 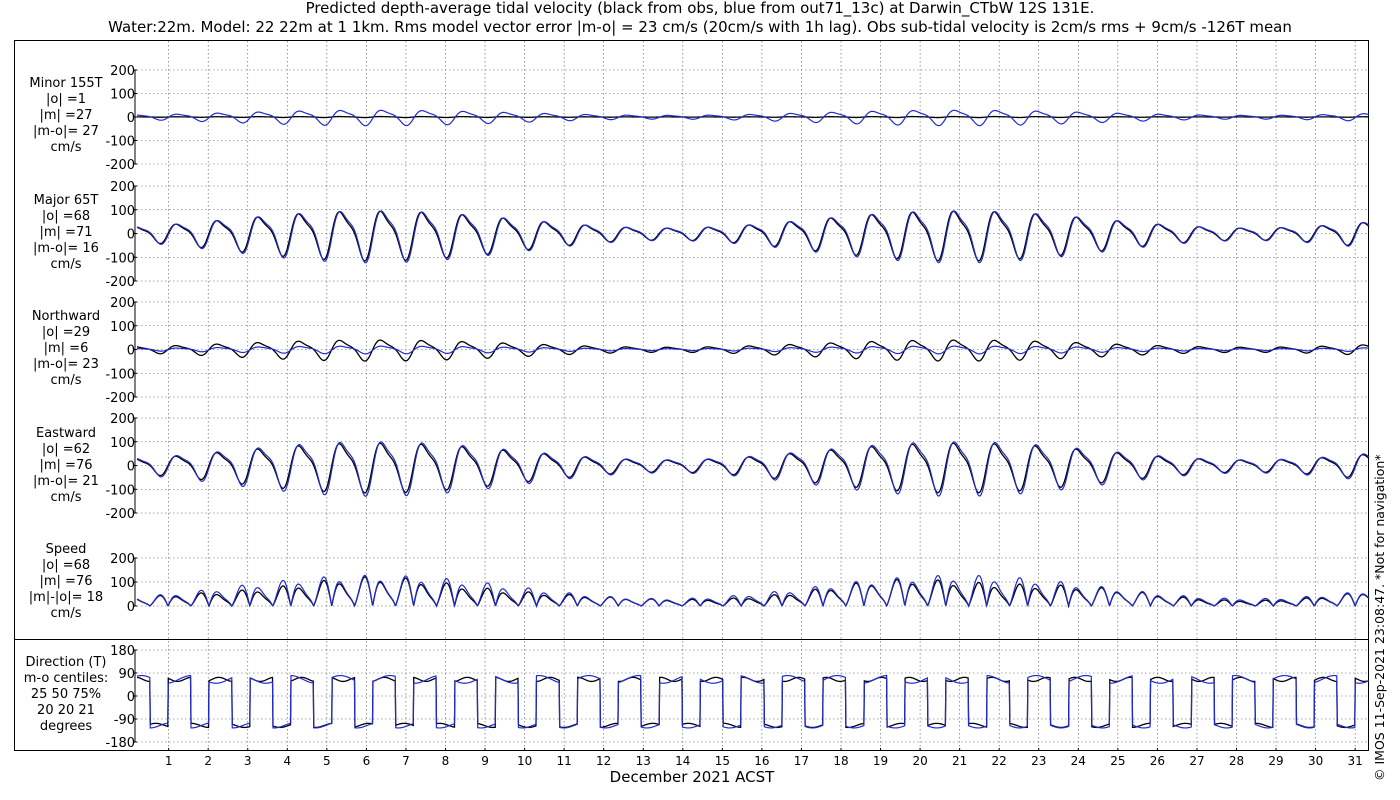 What do you see at coordinates (643, 761) in the screenshot?
I see `x-tick-label: 13` at bounding box center [643, 761].